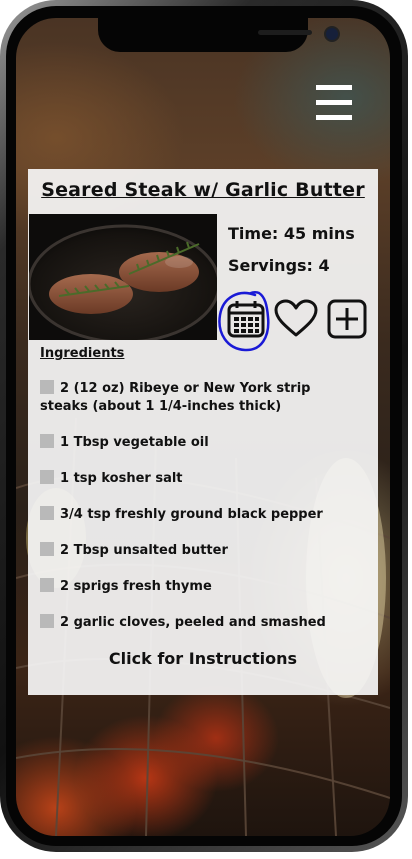 This screenshot has width=412, height=859. I want to click on ingredient-label: 1 tsp kosher salt, so click(121, 478).